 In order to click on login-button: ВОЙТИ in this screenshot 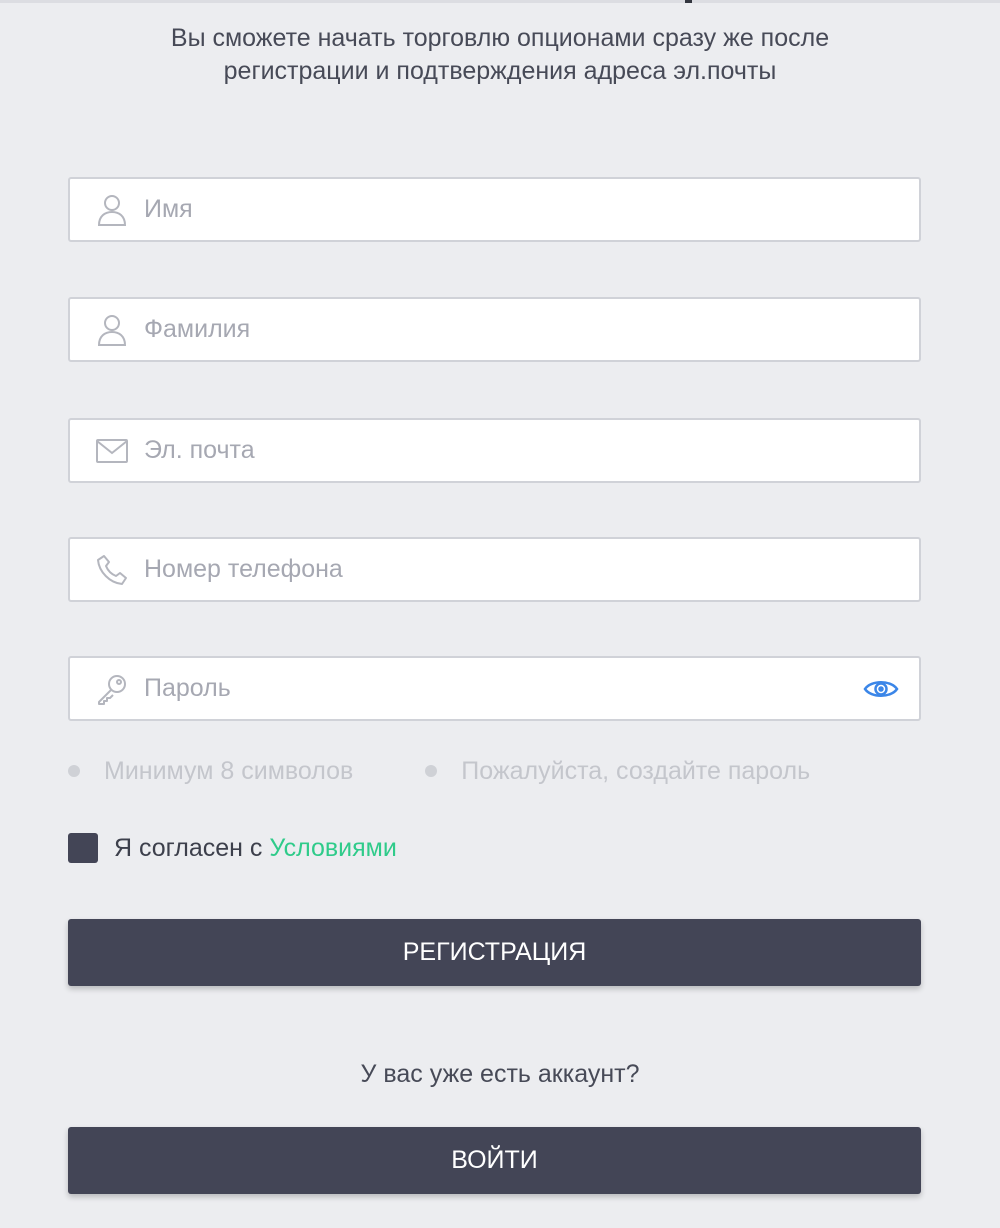, I will do `click(494, 1160)`.